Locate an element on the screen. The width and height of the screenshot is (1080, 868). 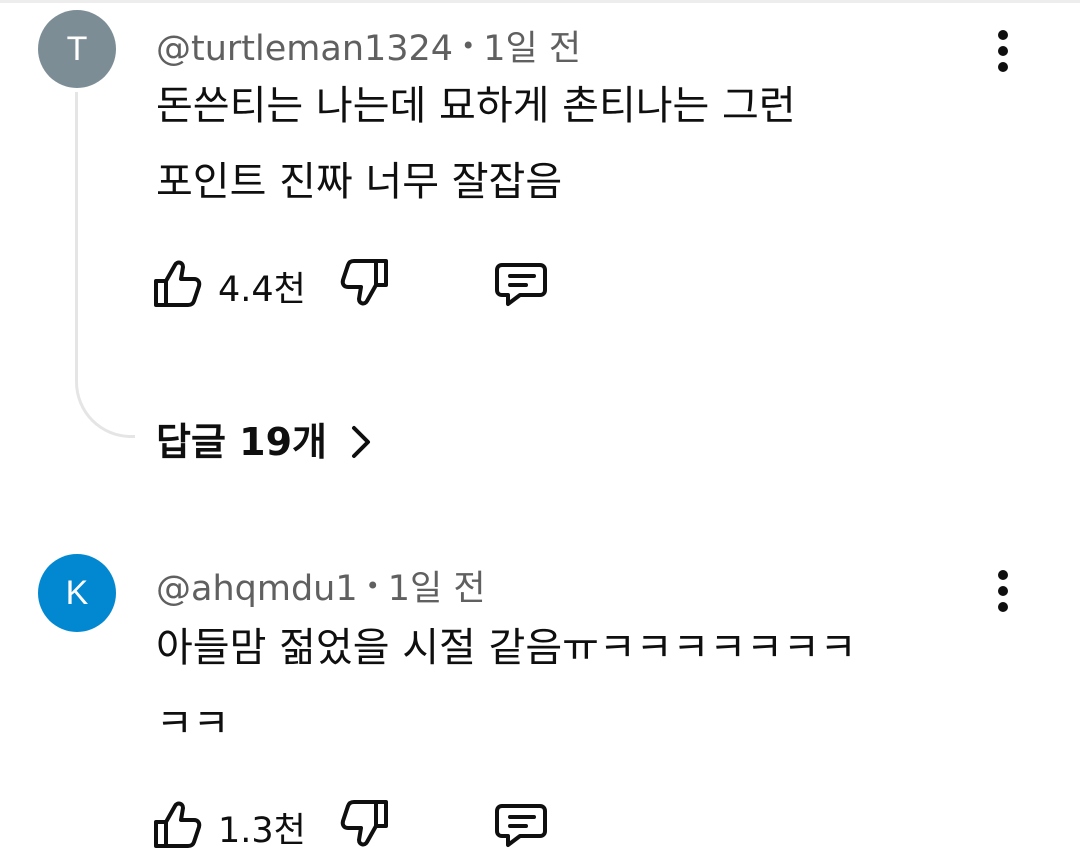
avatar: T is located at coordinates (77, 49).